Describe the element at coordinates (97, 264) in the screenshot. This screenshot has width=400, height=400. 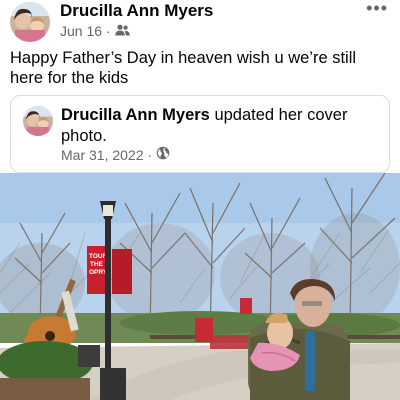
I see `banner-text-line-2: THE` at that location.